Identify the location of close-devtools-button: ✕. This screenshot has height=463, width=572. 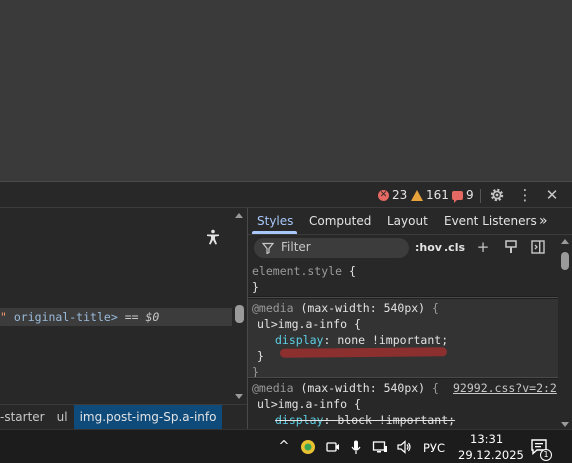
(552, 195).